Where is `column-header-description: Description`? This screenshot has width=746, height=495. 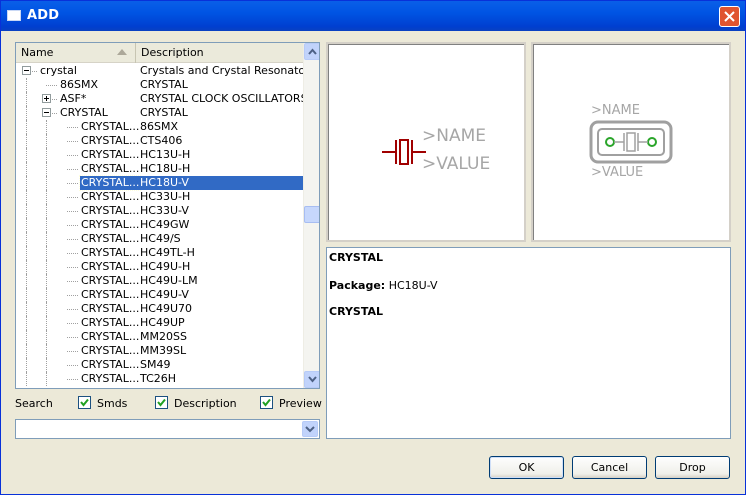
column-header-description: Description is located at coordinates (219, 53).